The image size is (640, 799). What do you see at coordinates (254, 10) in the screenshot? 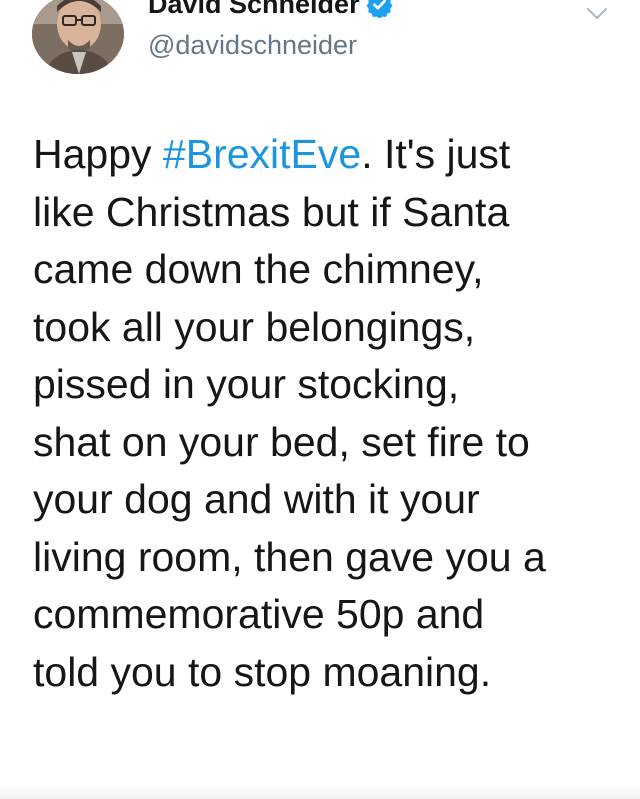
I see `display-name: David Schneider` at bounding box center [254, 10].